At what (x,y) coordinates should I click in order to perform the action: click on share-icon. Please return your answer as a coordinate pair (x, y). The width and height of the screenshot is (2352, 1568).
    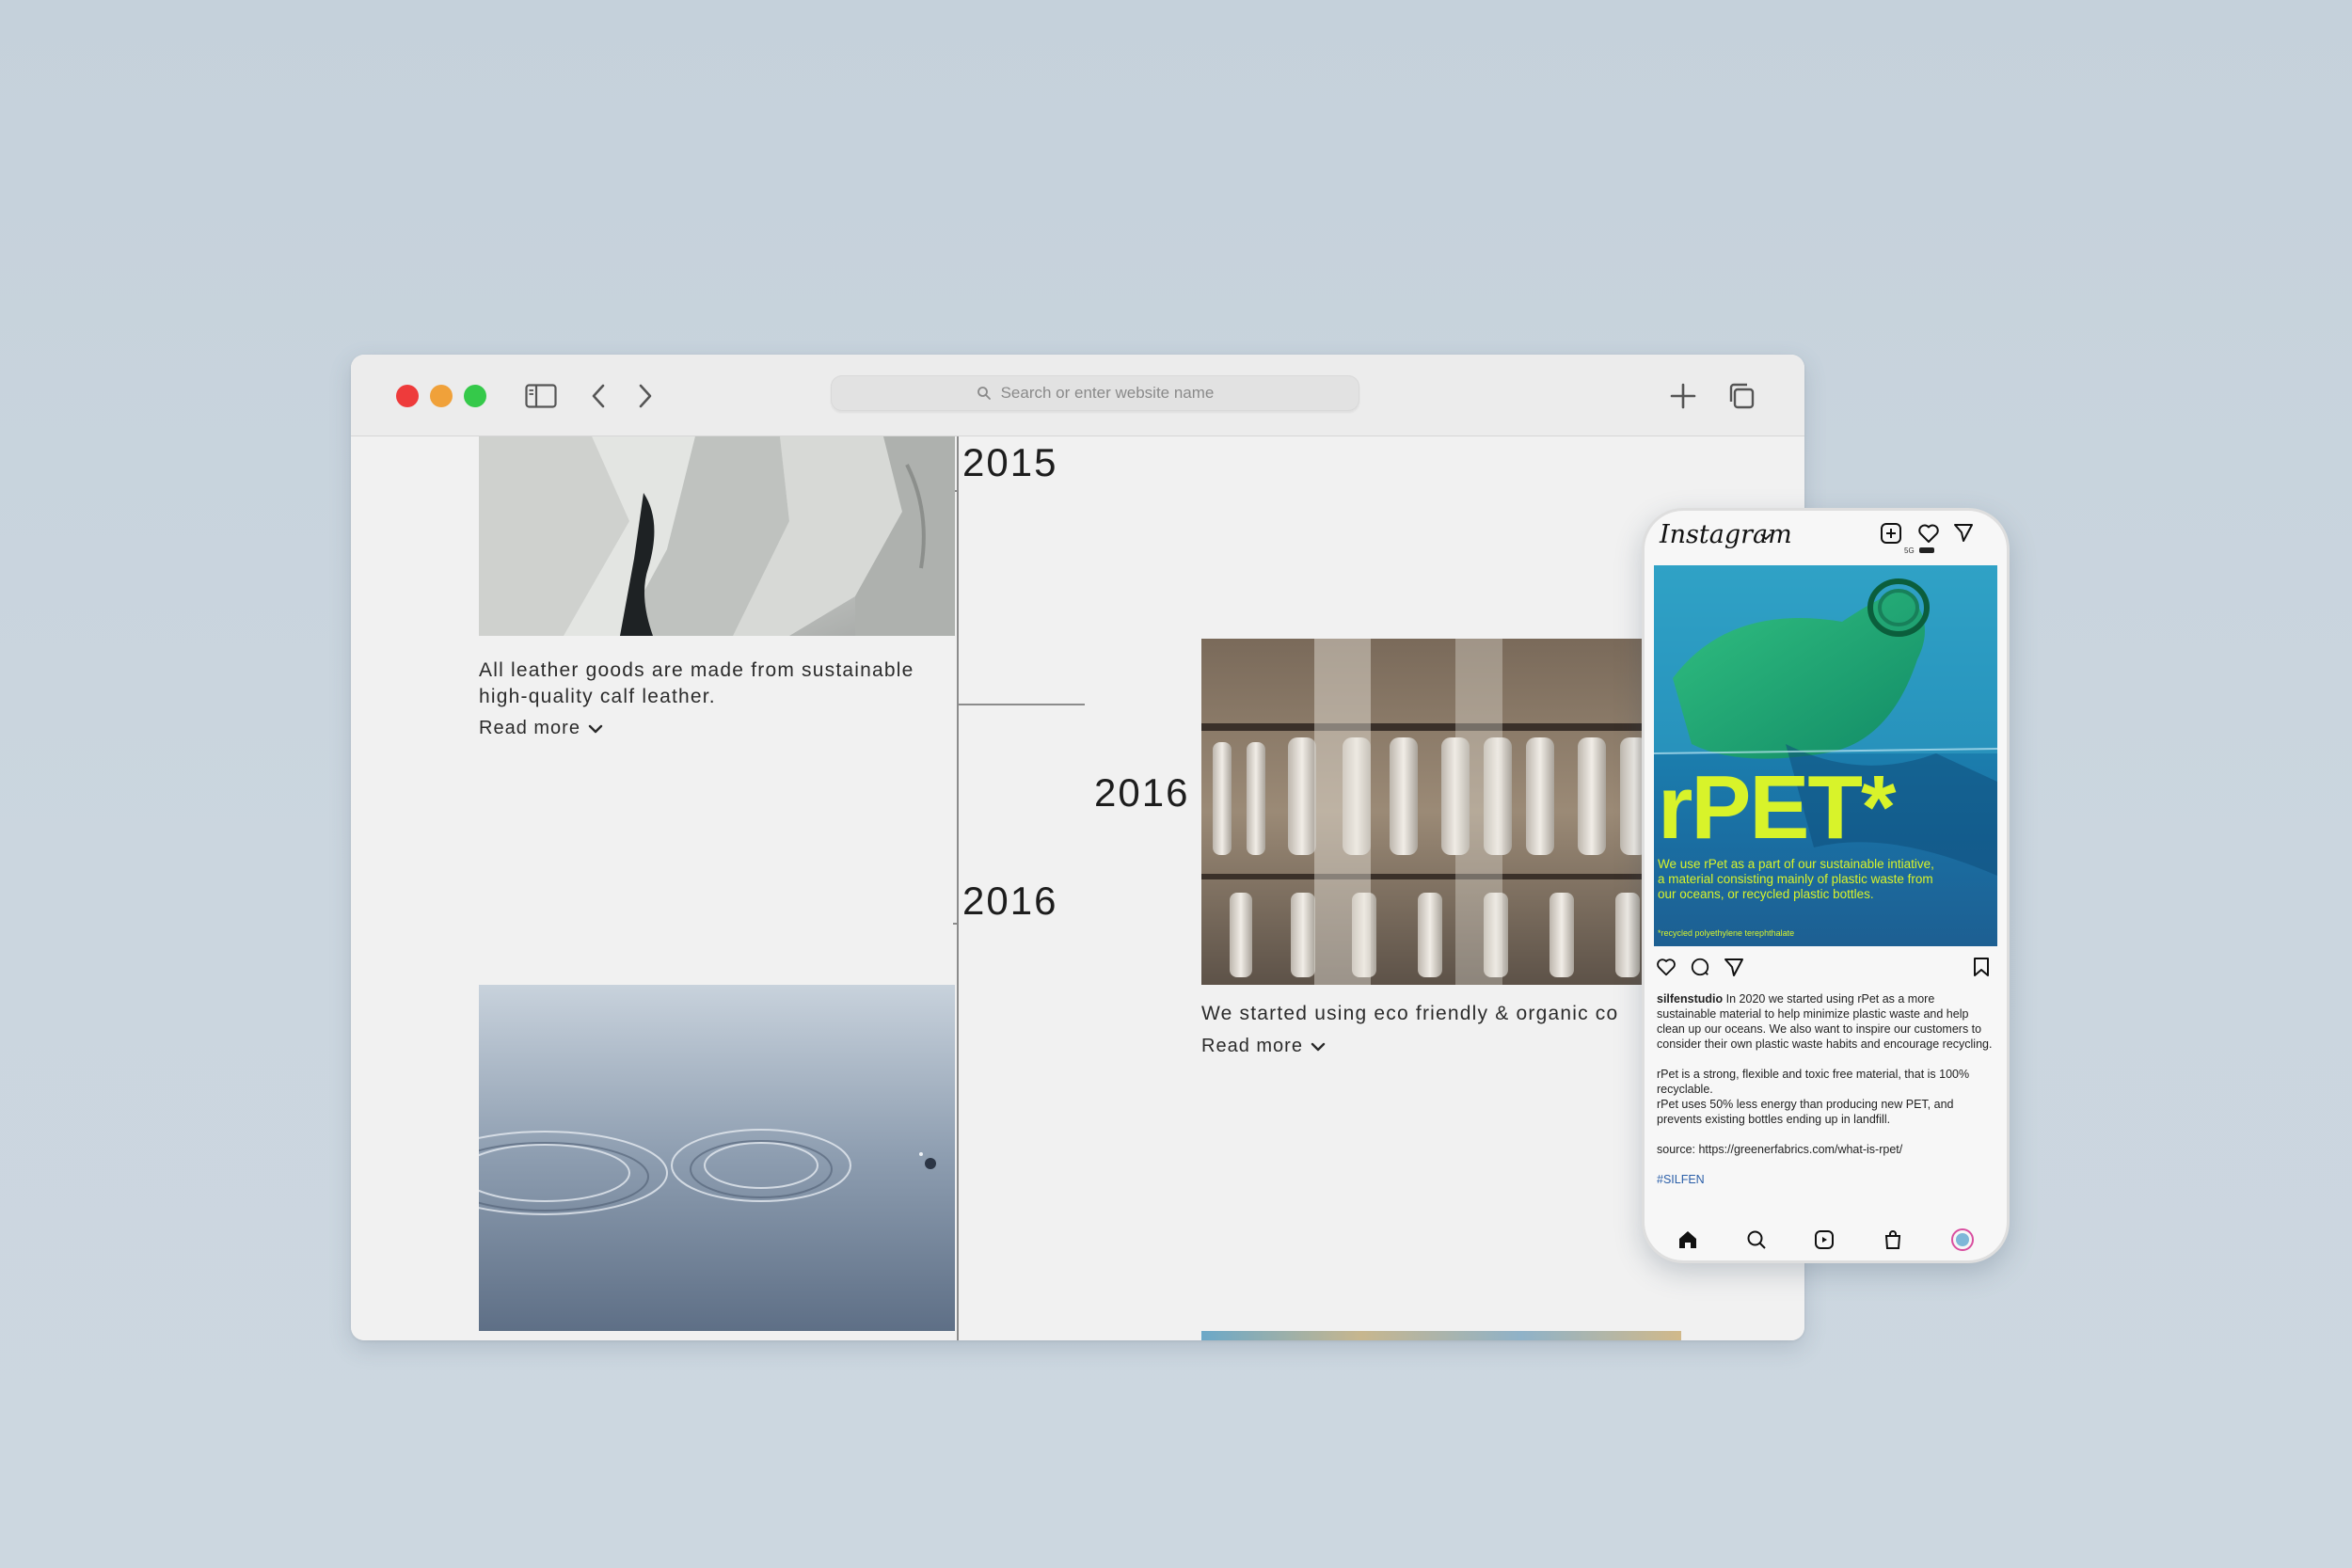
    Looking at the image, I should click on (1734, 967).